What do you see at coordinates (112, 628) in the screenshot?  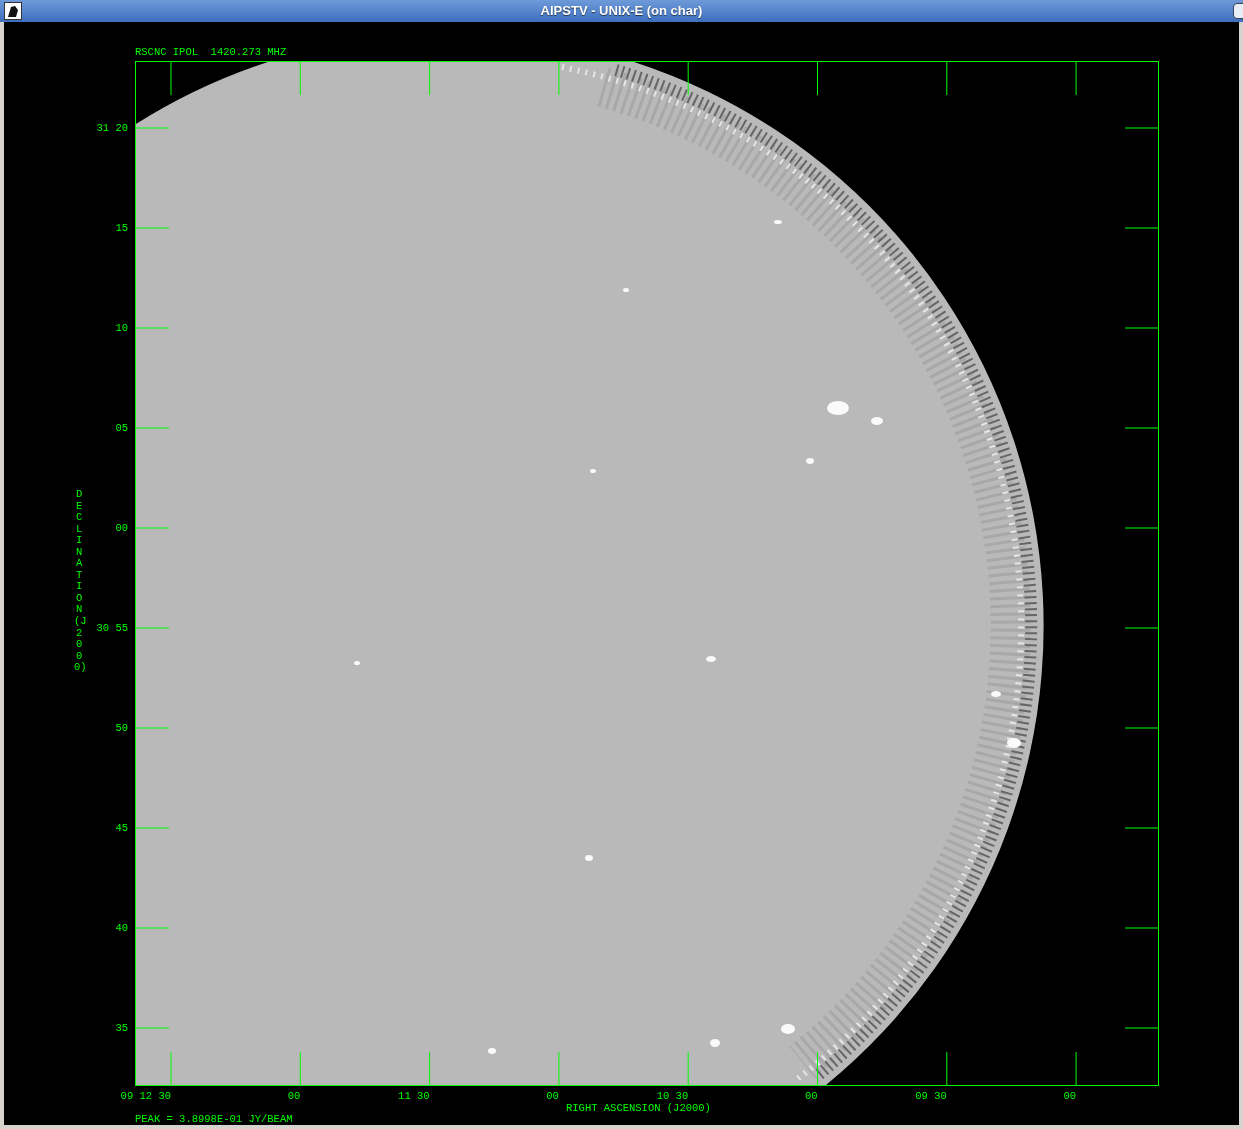 I see `y-tick-label: 30 55` at bounding box center [112, 628].